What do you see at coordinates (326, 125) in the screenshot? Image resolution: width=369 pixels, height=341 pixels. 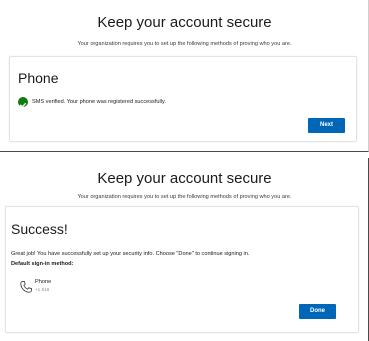 I see `next-button: Next` at bounding box center [326, 125].